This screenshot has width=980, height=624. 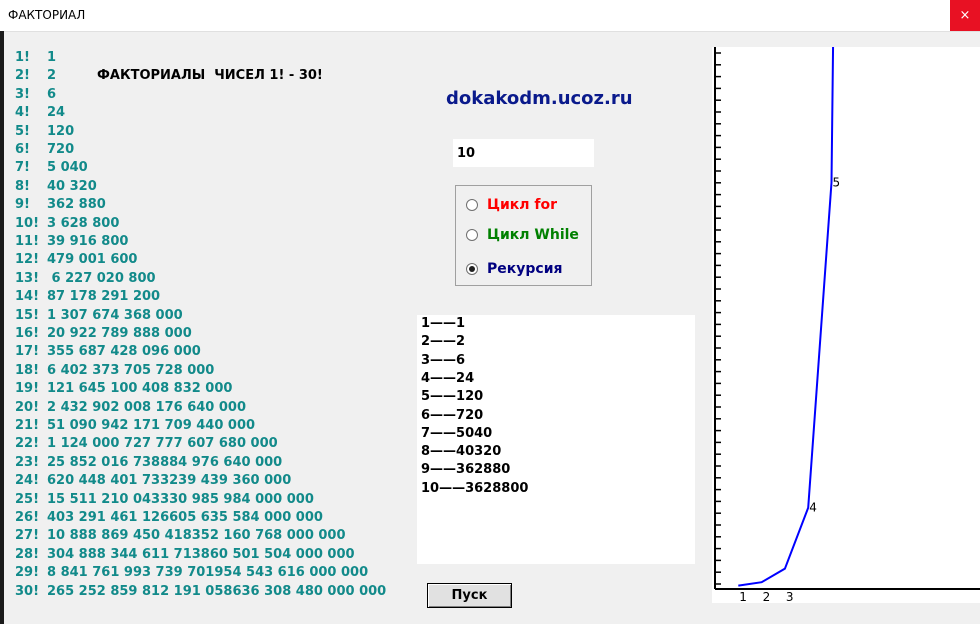 I want to click on factorial-row: 9! 362 880, so click(x=60, y=205).